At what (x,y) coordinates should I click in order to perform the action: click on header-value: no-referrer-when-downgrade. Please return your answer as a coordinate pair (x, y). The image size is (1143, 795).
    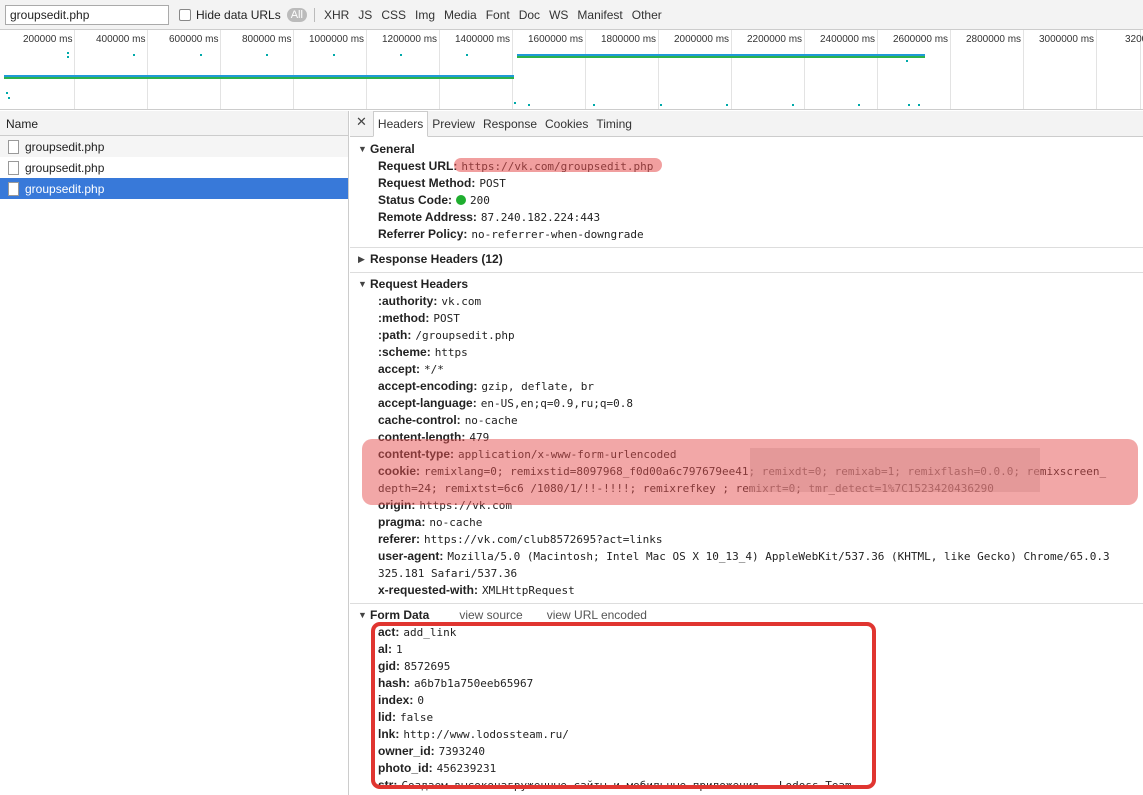
    Looking at the image, I should click on (557, 234).